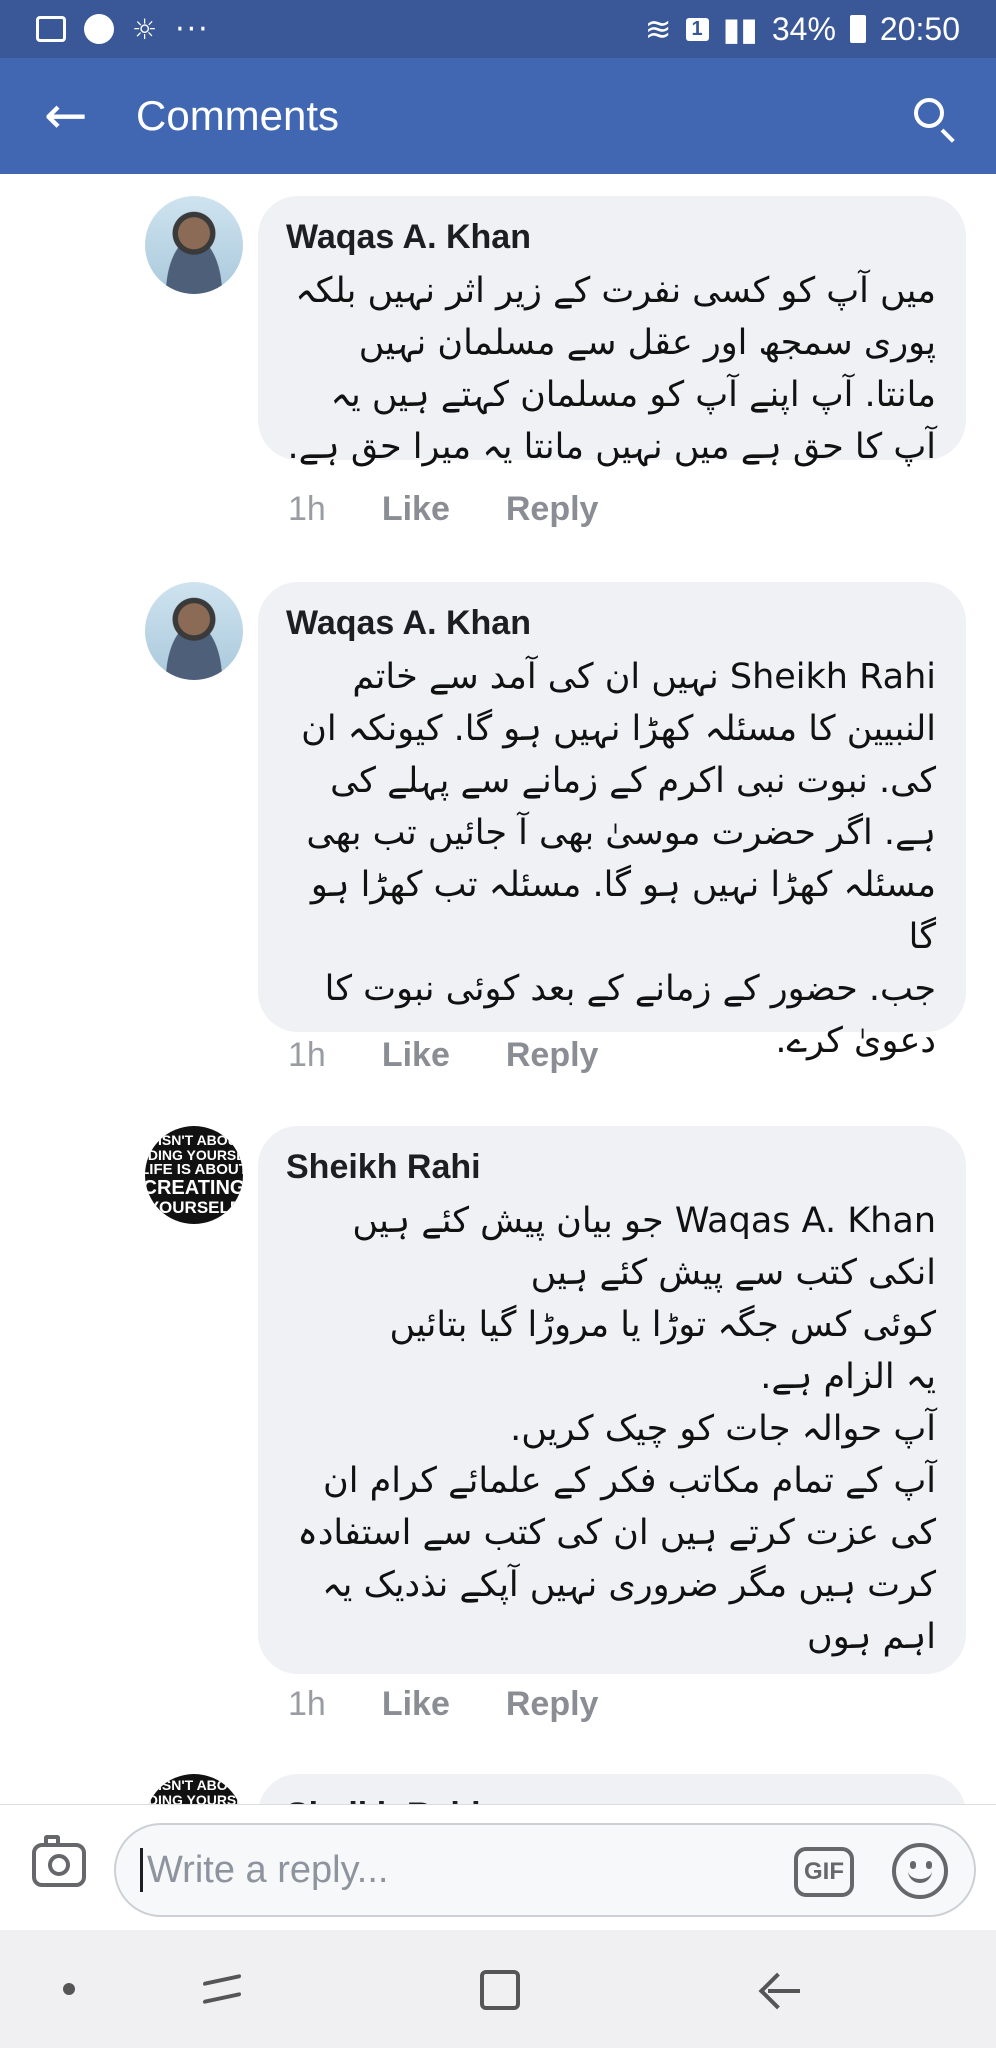  What do you see at coordinates (803, 28) in the screenshot?
I see `battery-percent: 34%` at bounding box center [803, 28].